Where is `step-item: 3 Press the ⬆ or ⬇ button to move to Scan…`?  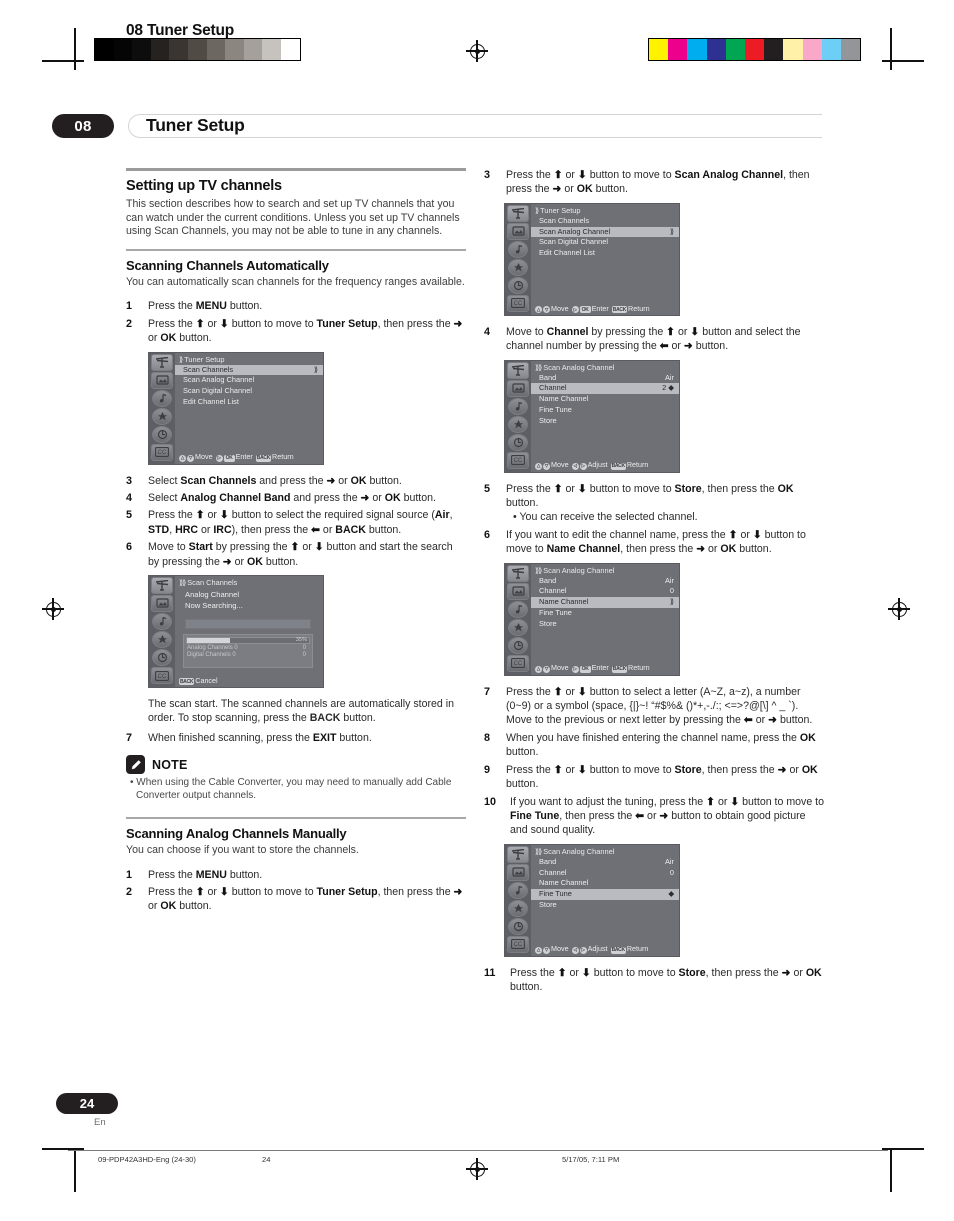 step-item: 3 Press the ⬆ or ⬇ button to move to Scan… is located at coordinates (654, 182).